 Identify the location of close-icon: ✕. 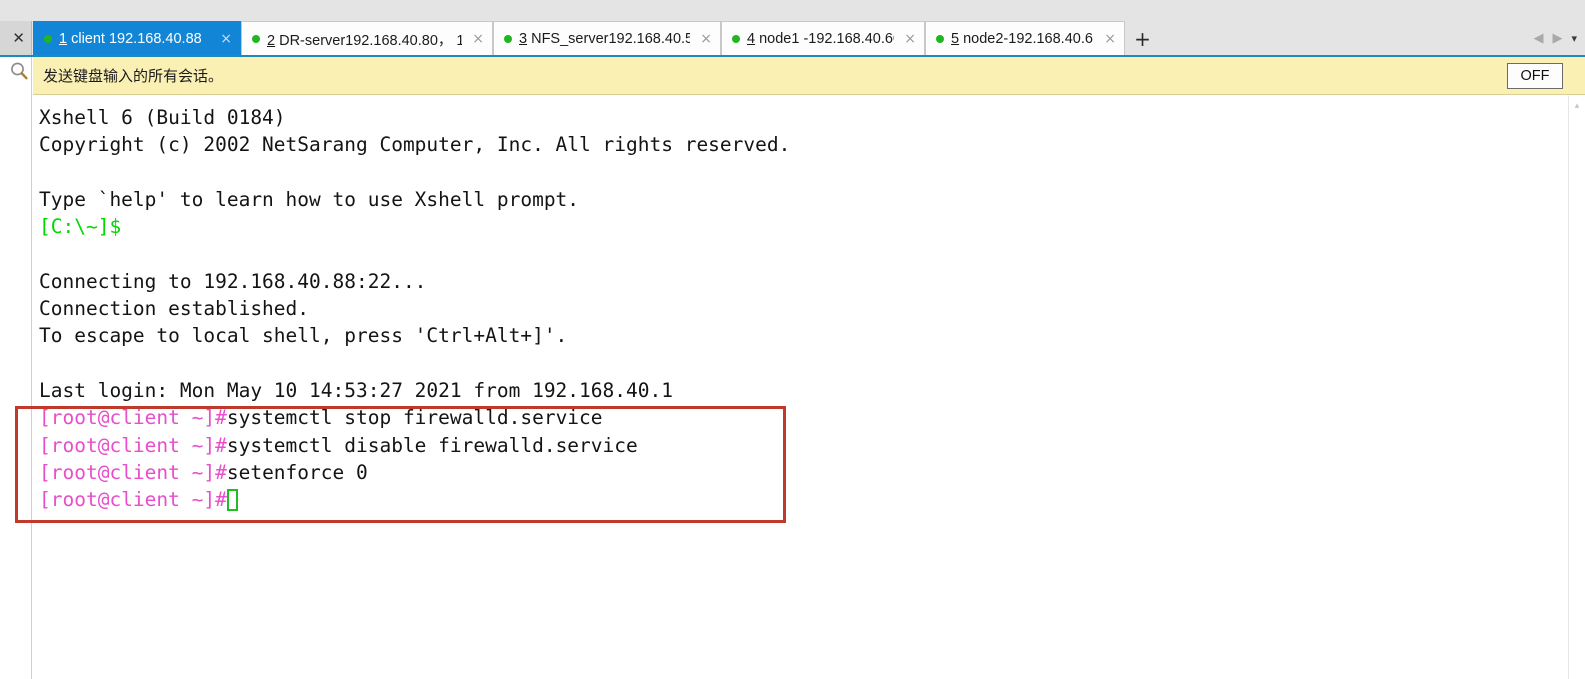
(18, 38).